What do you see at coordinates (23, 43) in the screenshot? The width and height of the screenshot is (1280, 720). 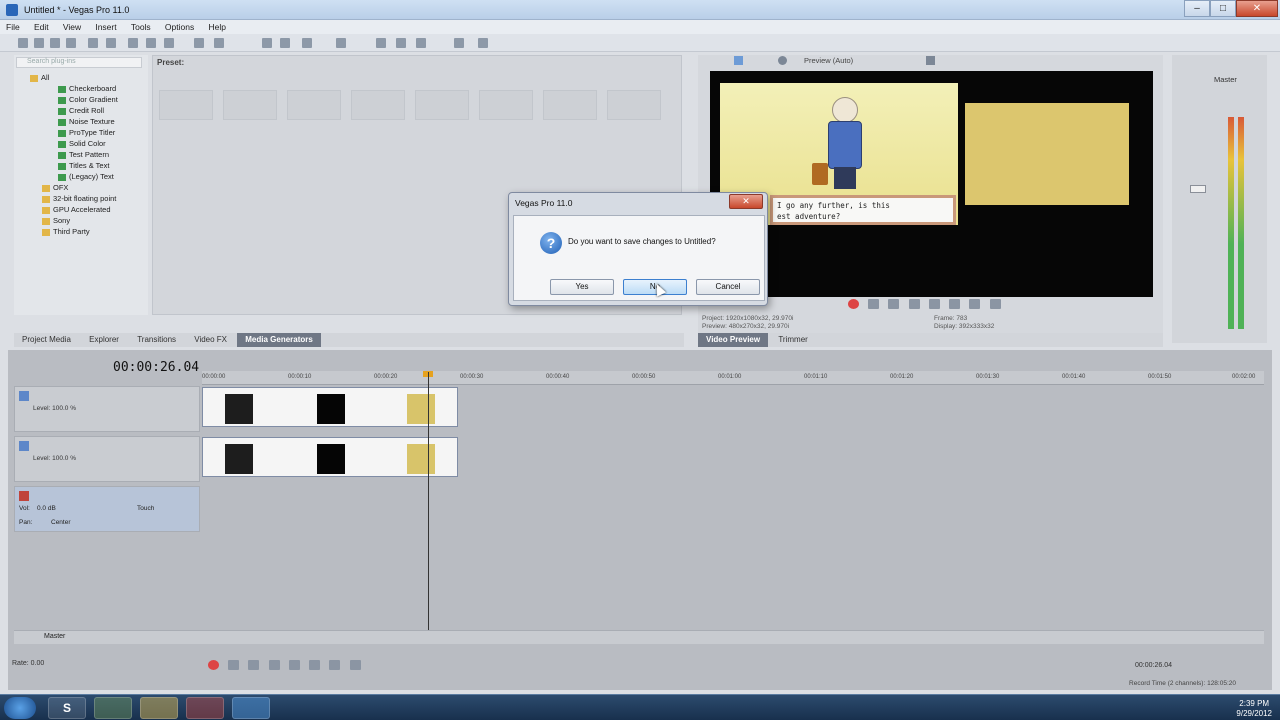 I see `new-icon` at bounding box center [23, 43].